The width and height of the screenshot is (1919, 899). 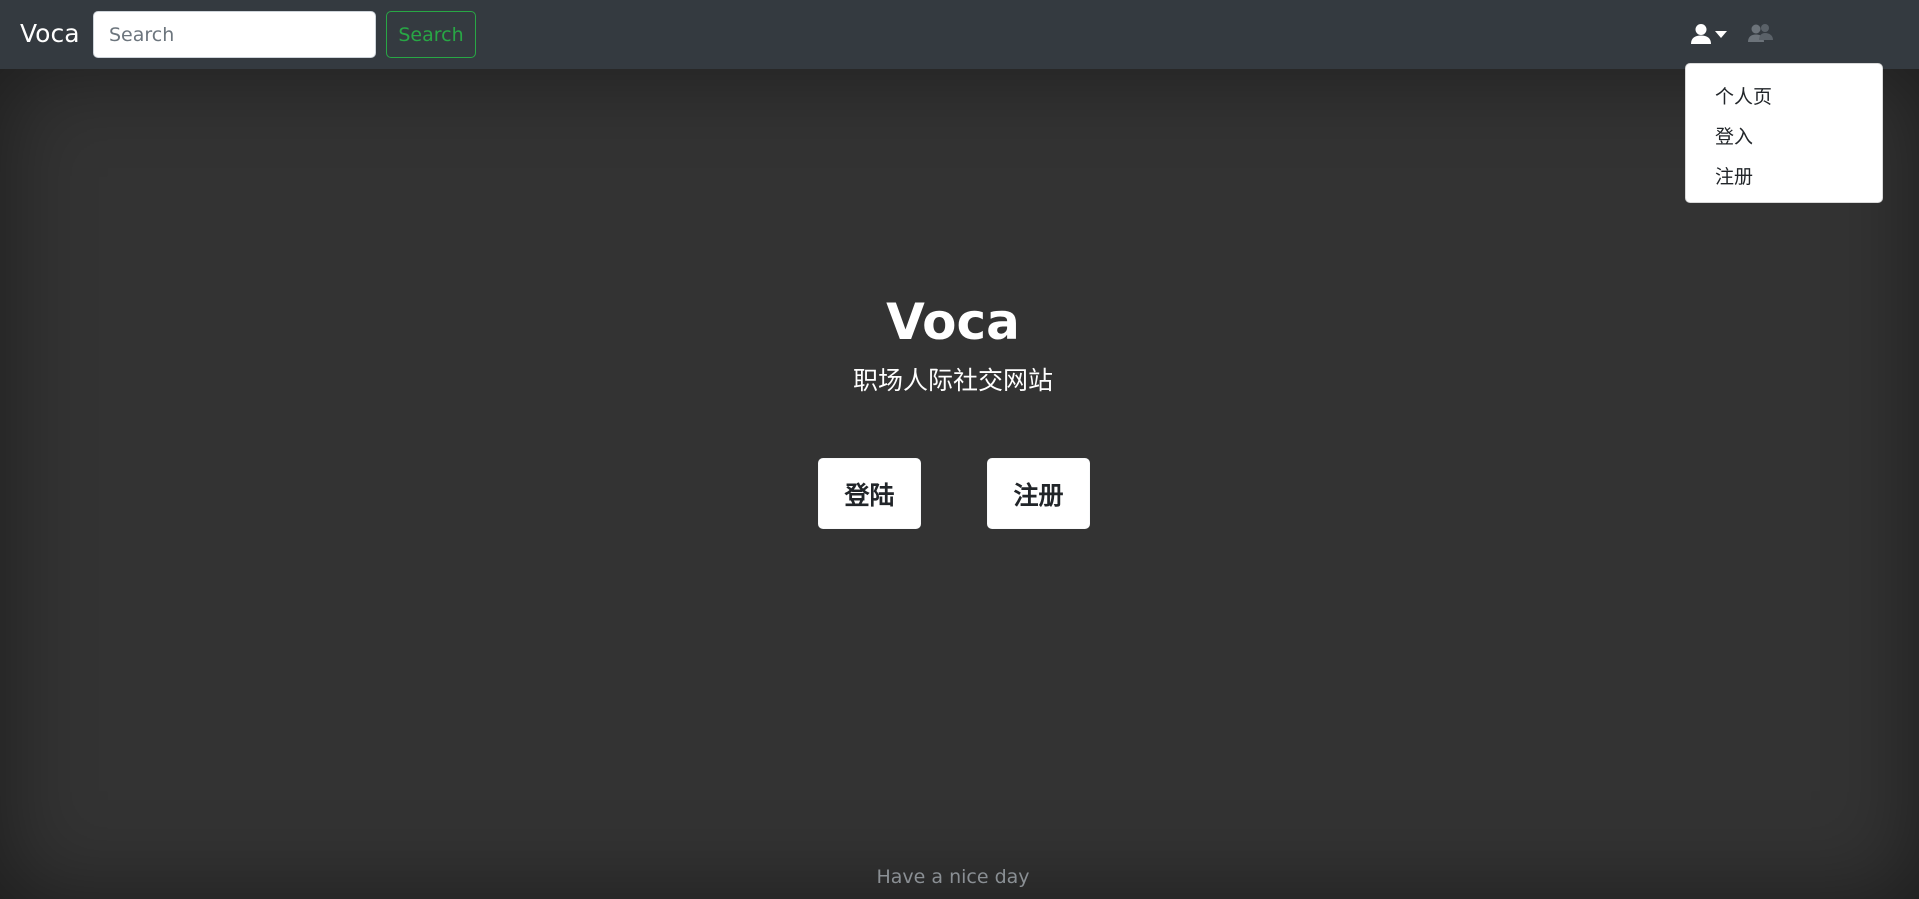 I want to click on dropdown-item-login: 登入, so click(x=1784, y=137).